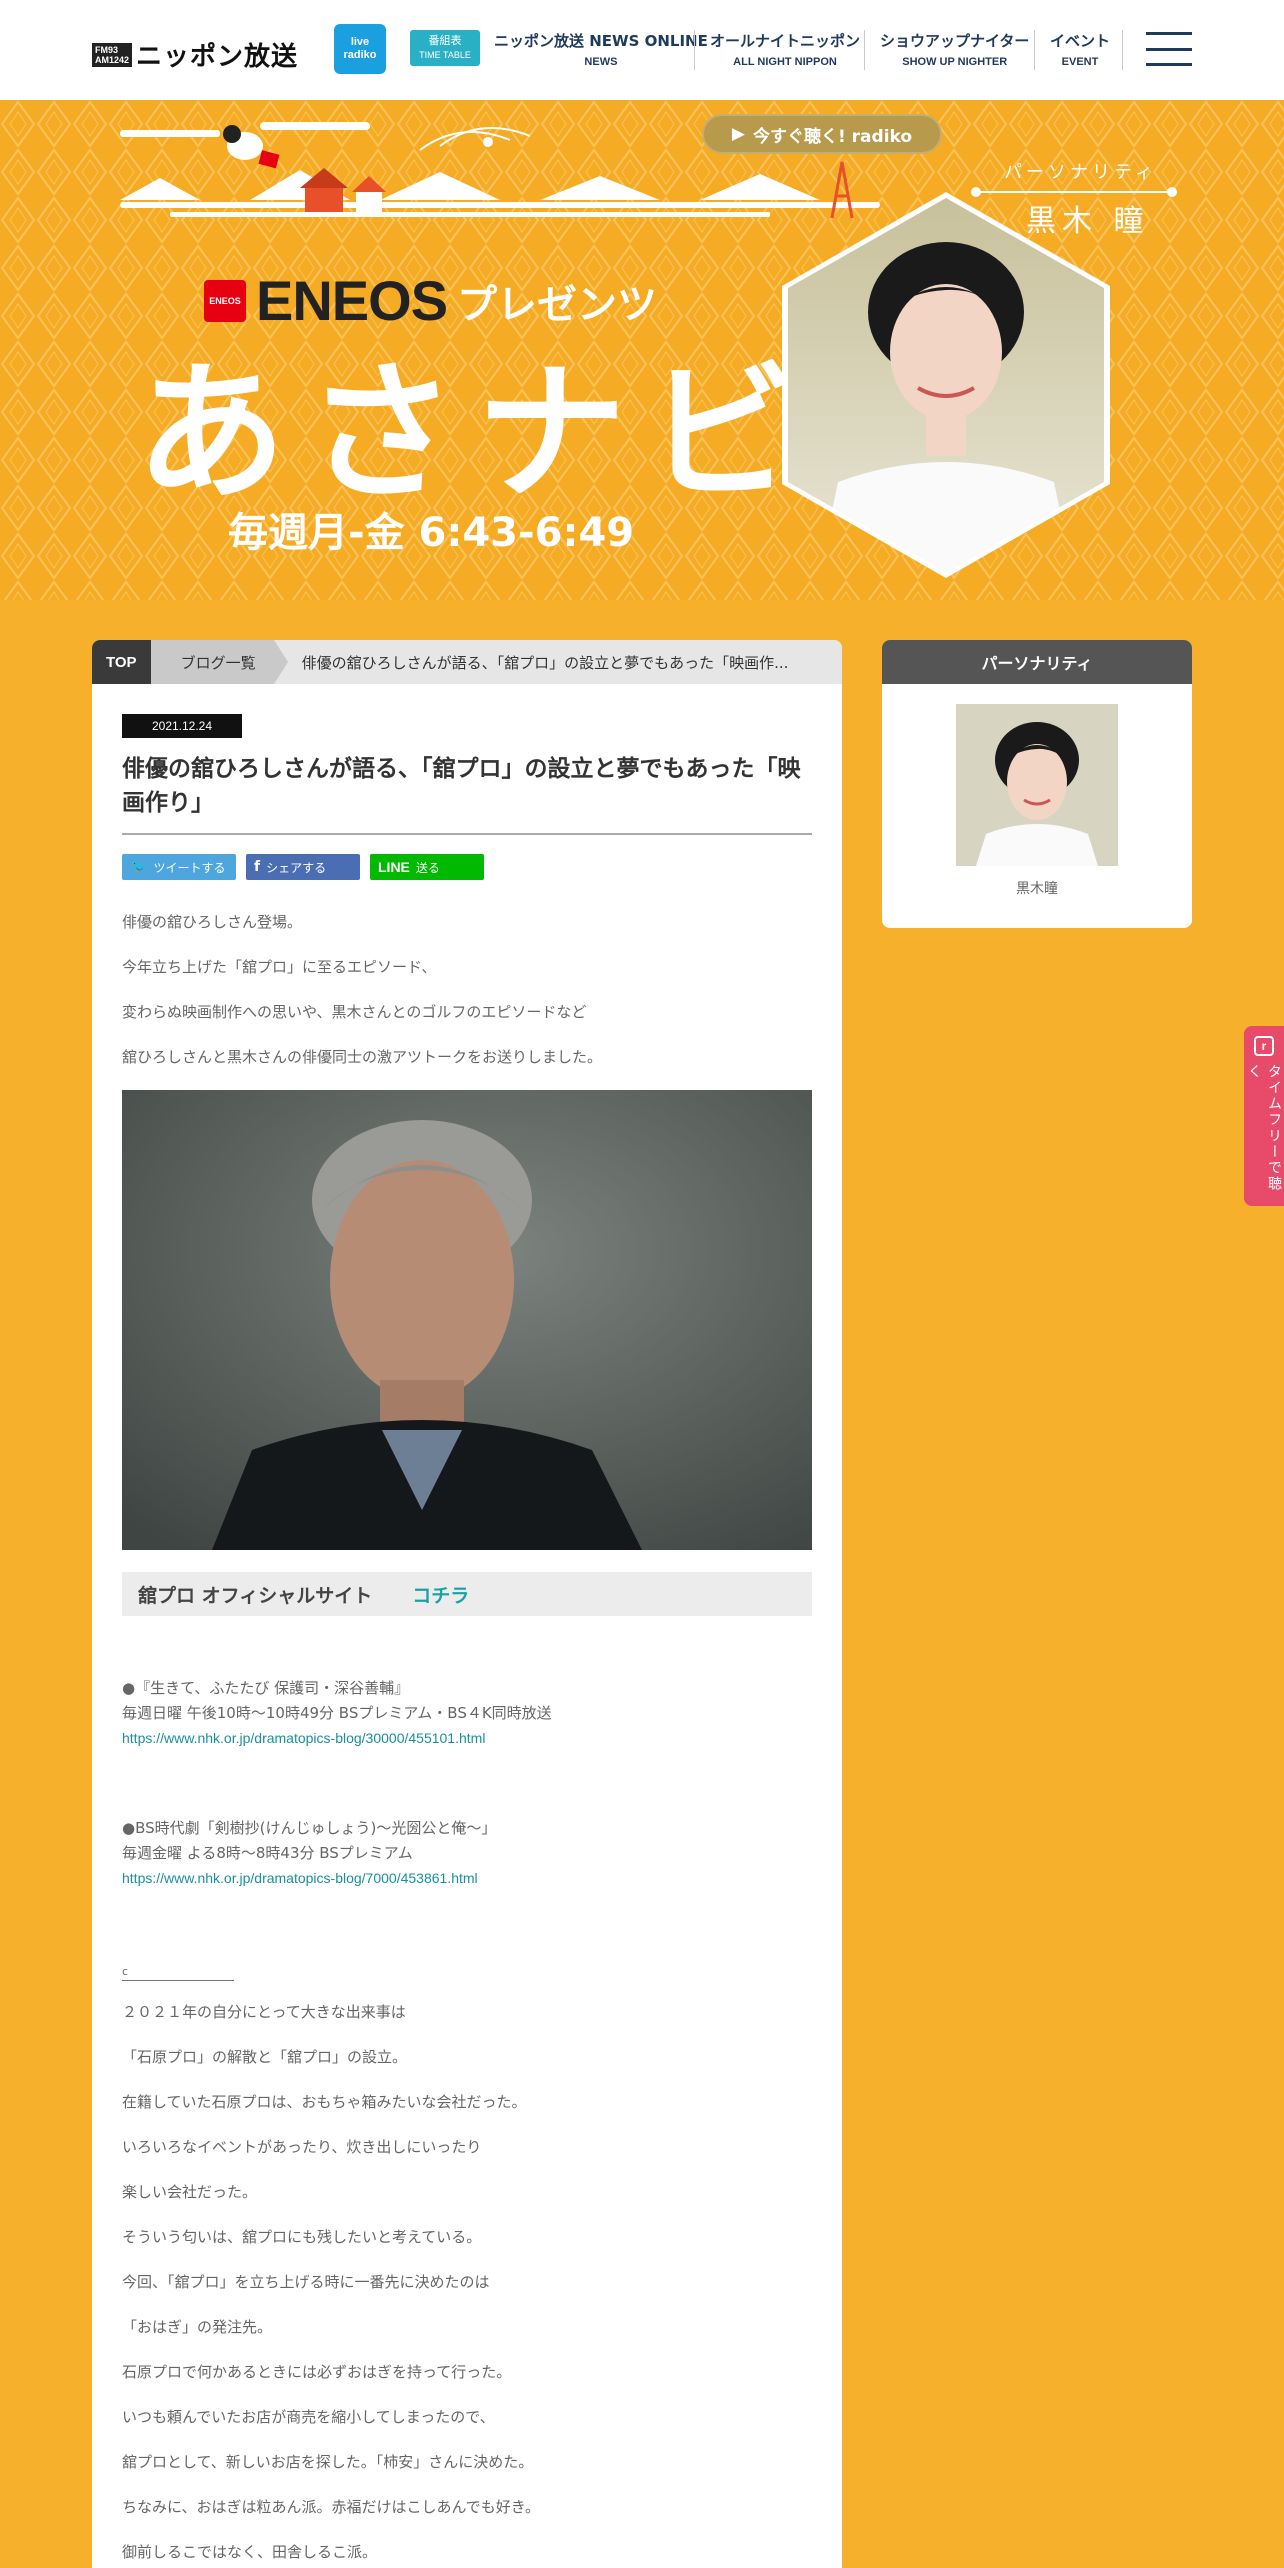  What do you see at coordinates (1080, 62) in the screenshot?
I see `nav-event-sublabel: EVENT` at bounding box center [1080, 62].